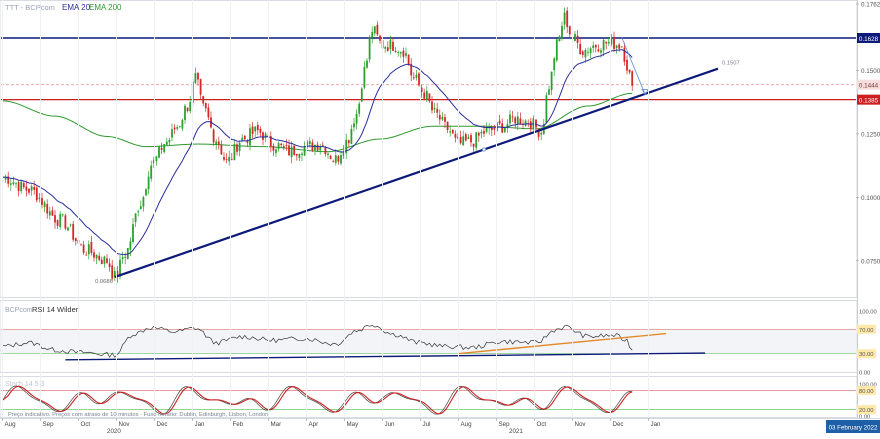 This screenshot has width=880, height=439. What do you see at coordinates (869, 39) in the screenshot?
I see `level-tag-label: 0.1628` at bounding box center [869, 39].